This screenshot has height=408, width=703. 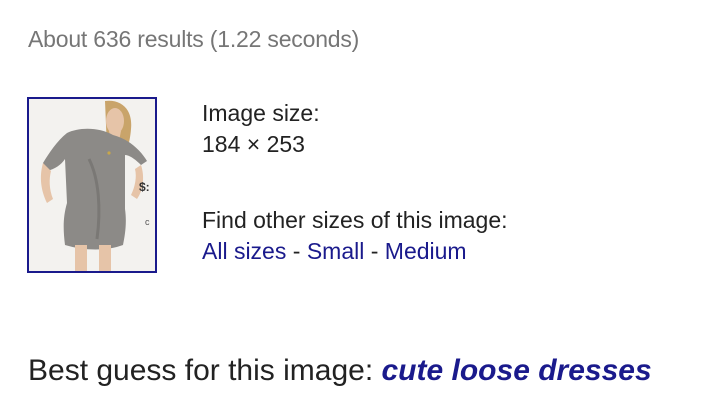 What do you see at coordinates (355, 220) in the screenshot?
I see `other-sizes-label: Find other sizes of this image:` at bounding box center [355, 220].